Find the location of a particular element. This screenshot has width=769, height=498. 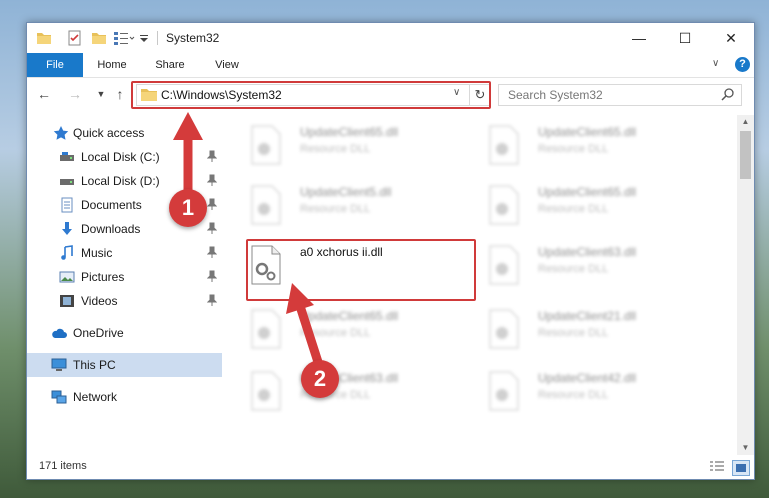

minimize-button: — is located at coordinates (639, 38).